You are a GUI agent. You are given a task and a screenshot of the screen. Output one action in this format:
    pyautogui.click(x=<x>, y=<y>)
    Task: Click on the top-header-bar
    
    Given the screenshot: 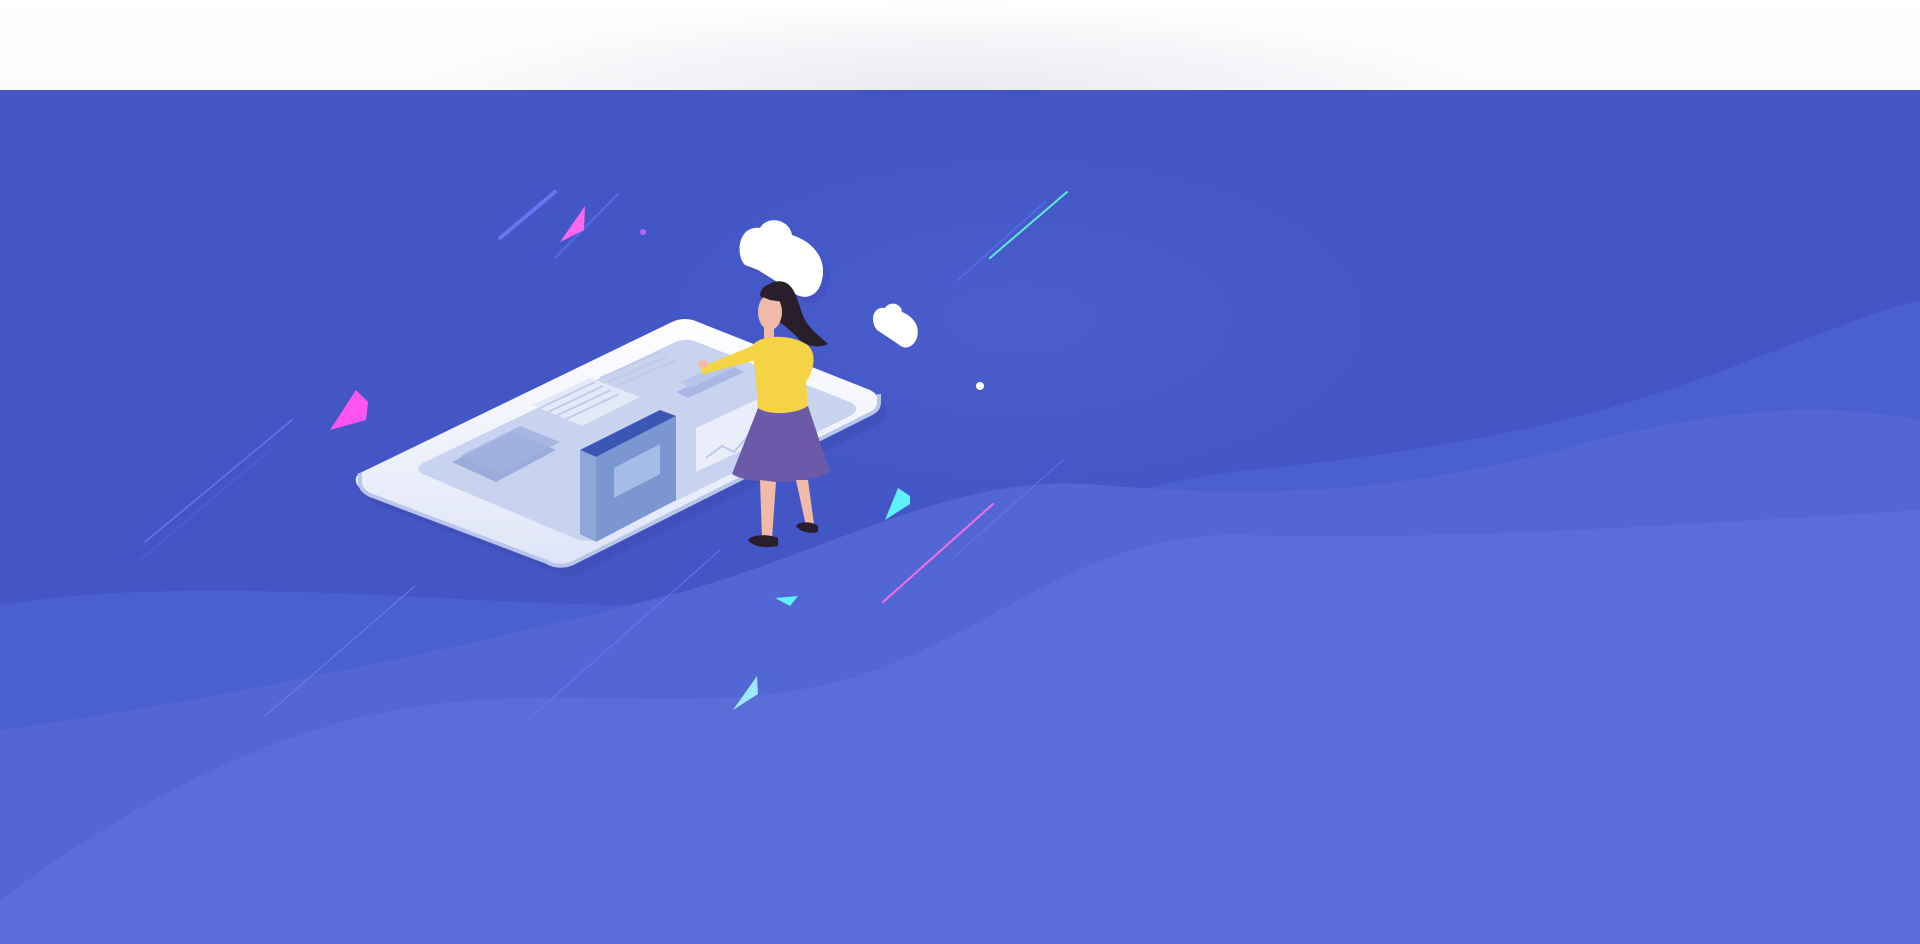 What is the action you would take?
    pyautogui.click(x=960, y=45)
    